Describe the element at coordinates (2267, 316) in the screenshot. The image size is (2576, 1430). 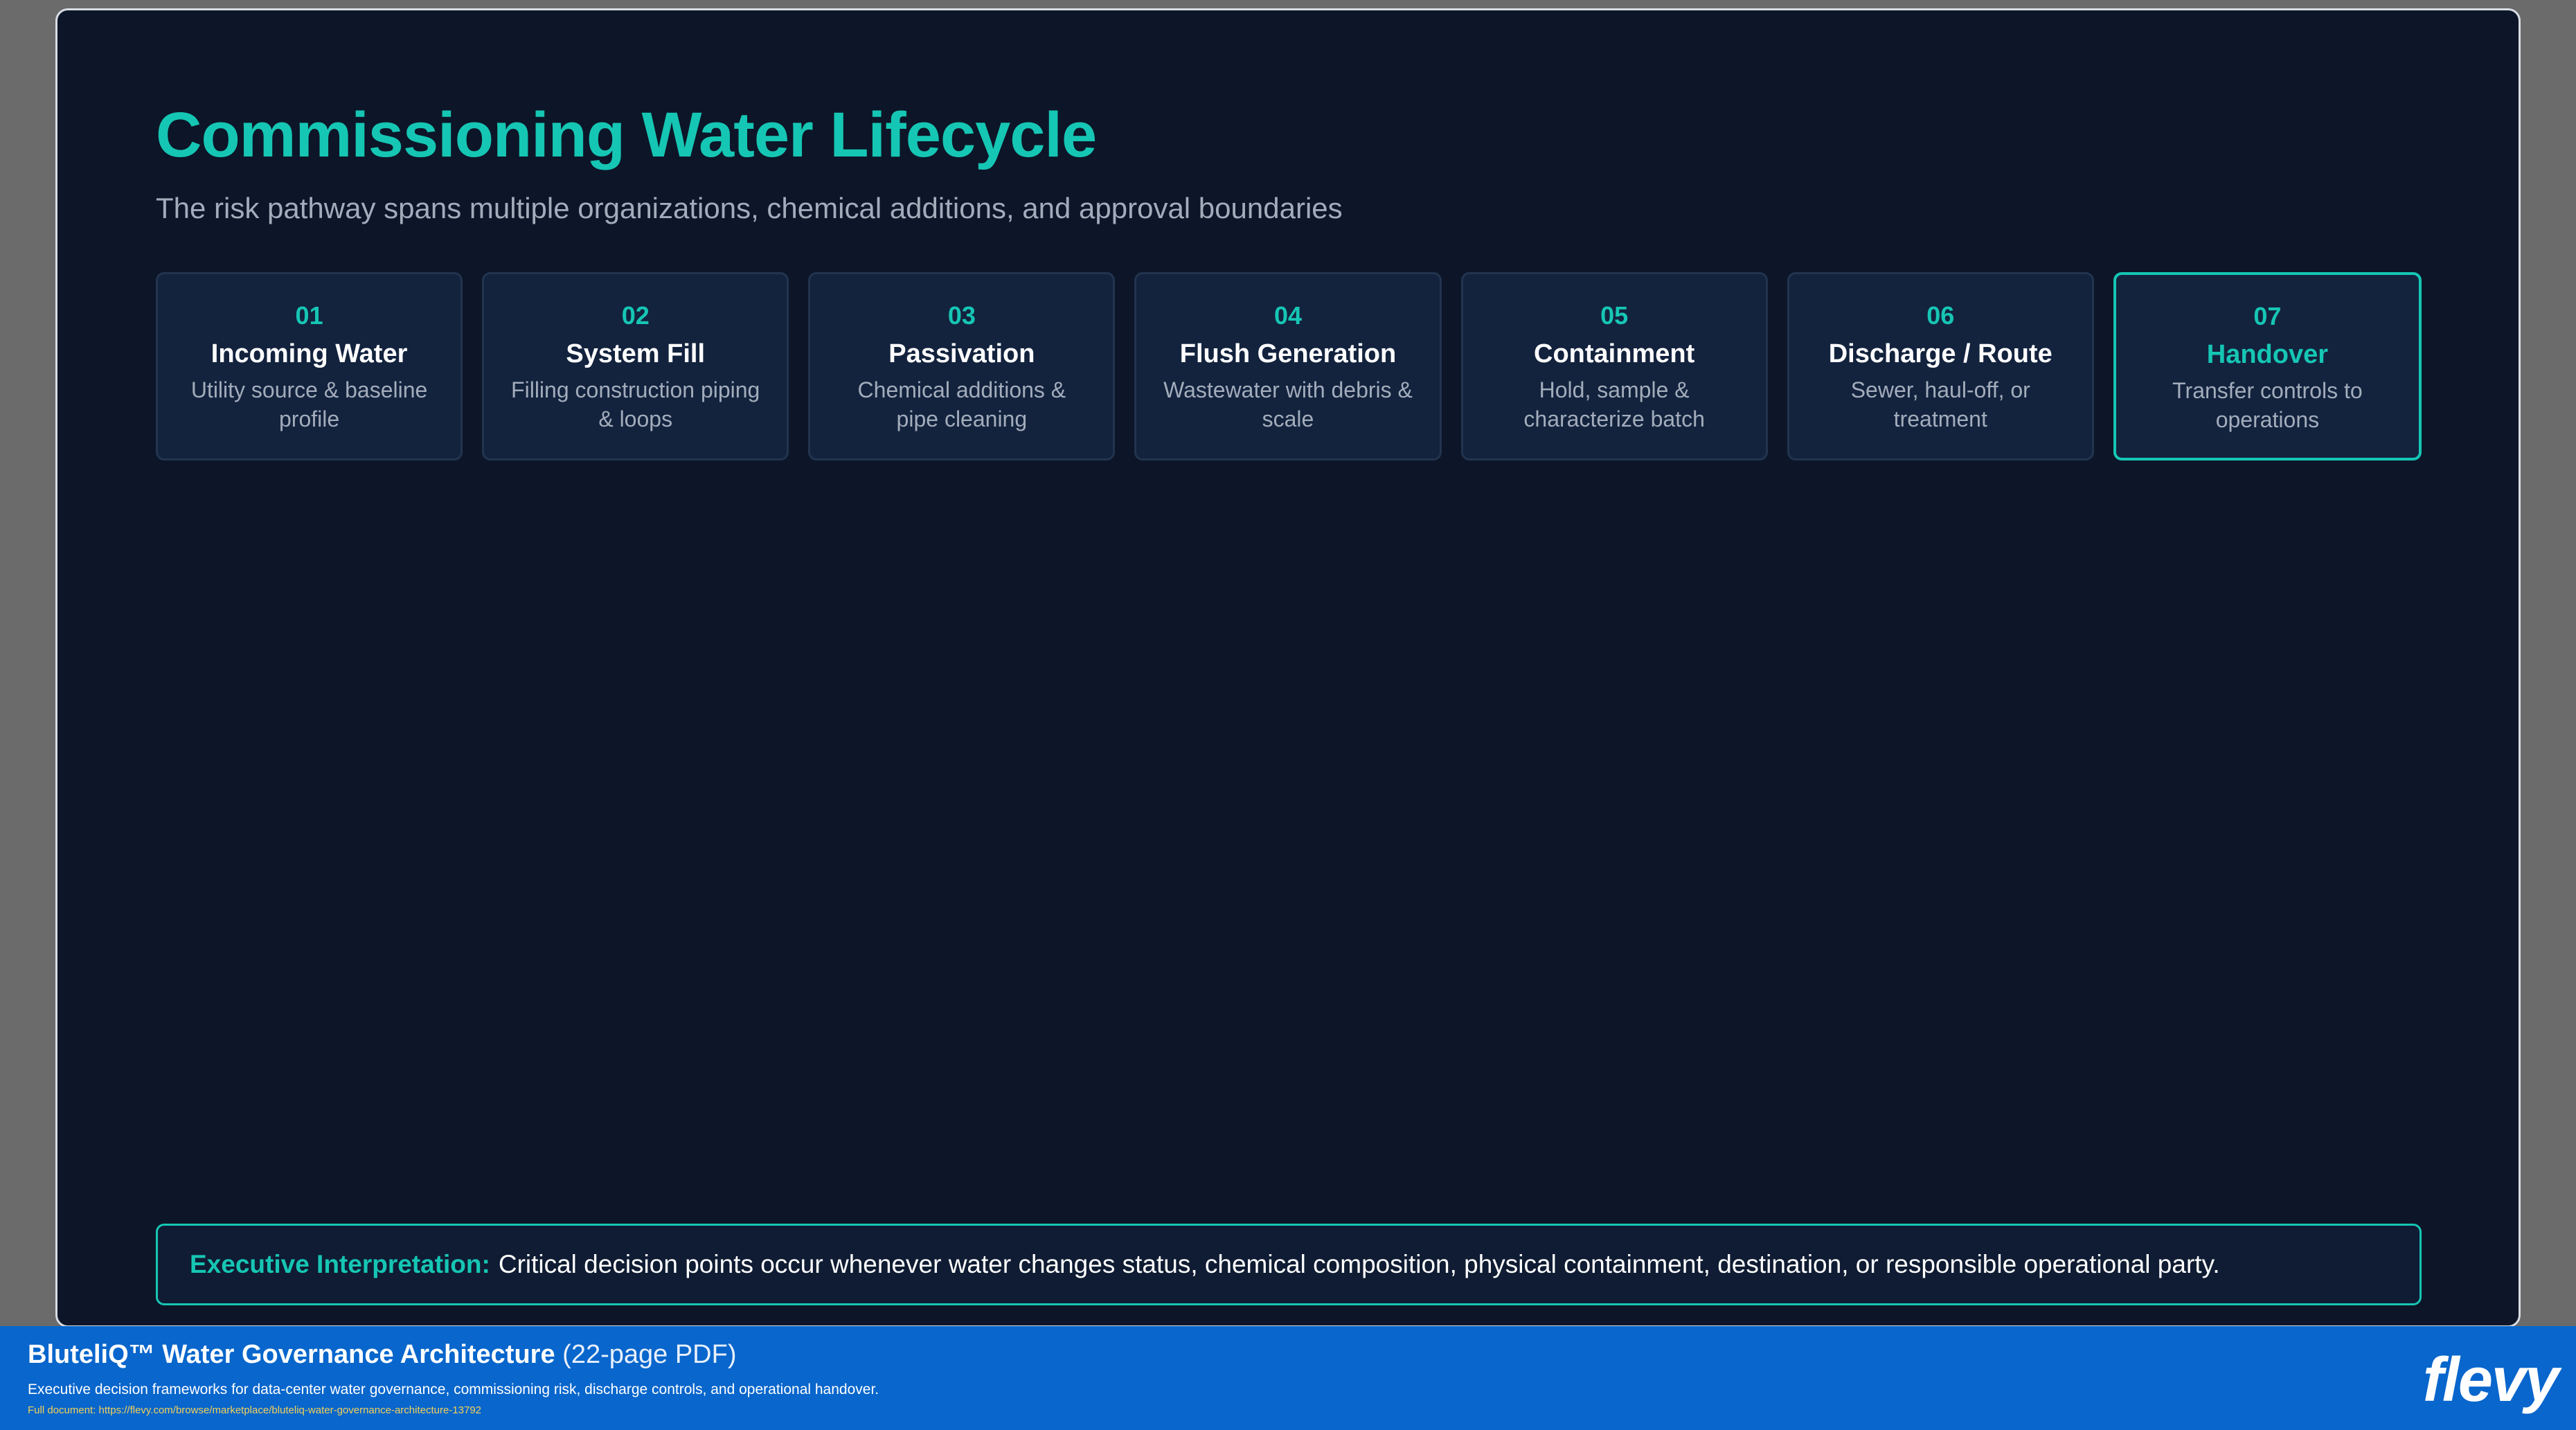
I see `step-number: 07` at that location.